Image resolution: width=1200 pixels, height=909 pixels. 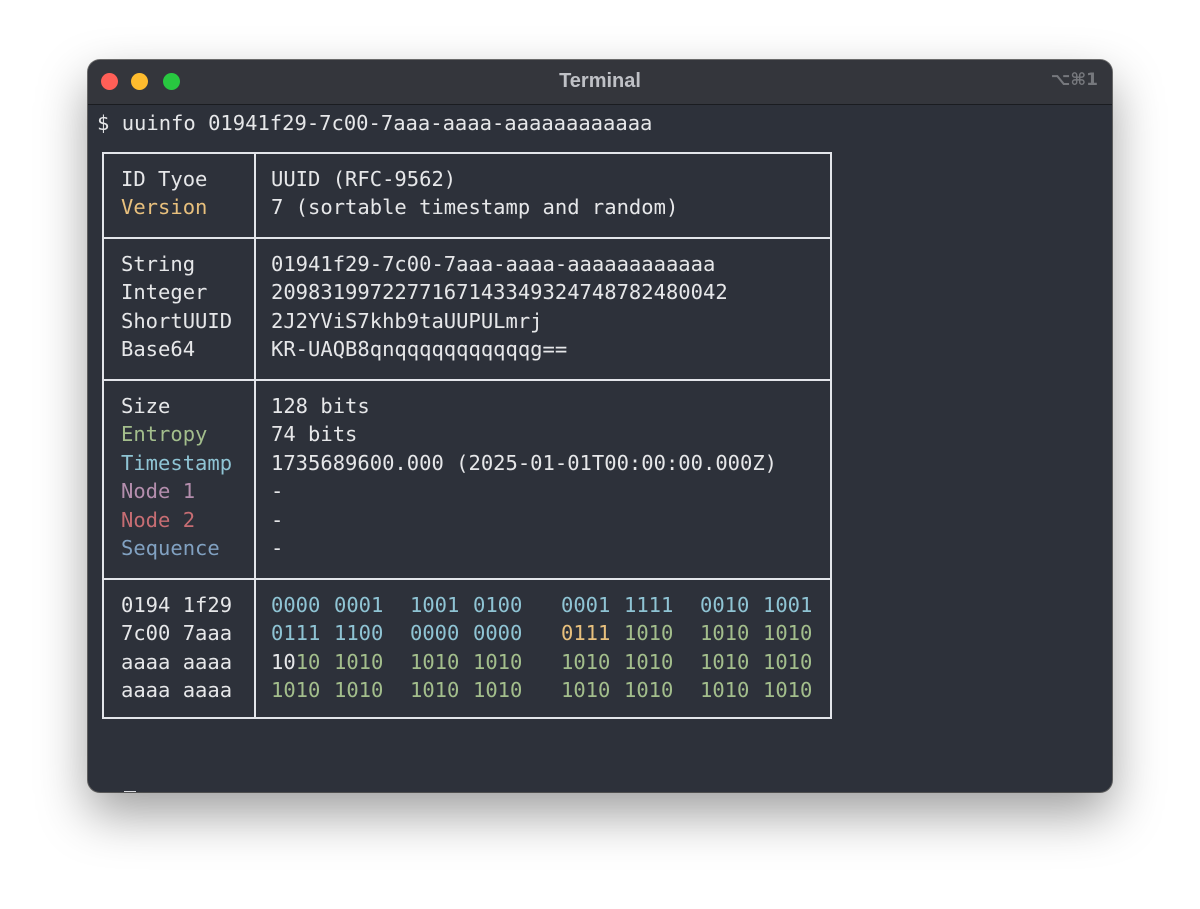 I want to click on value-node-1: -, so click(x=277, y=491).